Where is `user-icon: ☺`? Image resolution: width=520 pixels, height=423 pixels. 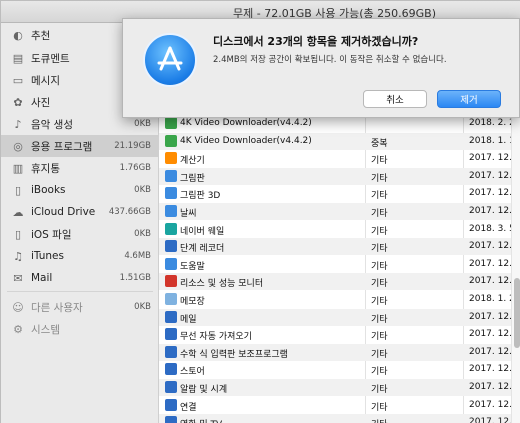 user-icon: ☺ is located at coordinates (18, 307).